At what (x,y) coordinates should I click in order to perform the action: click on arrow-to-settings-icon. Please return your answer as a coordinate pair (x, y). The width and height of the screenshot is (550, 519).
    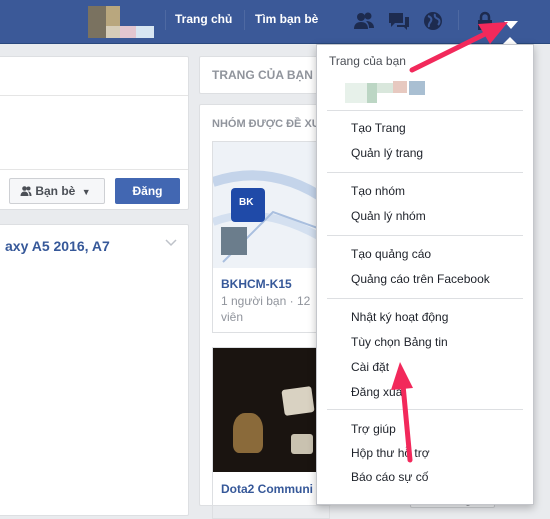
    Looking at the image, I should click on (402, 412).